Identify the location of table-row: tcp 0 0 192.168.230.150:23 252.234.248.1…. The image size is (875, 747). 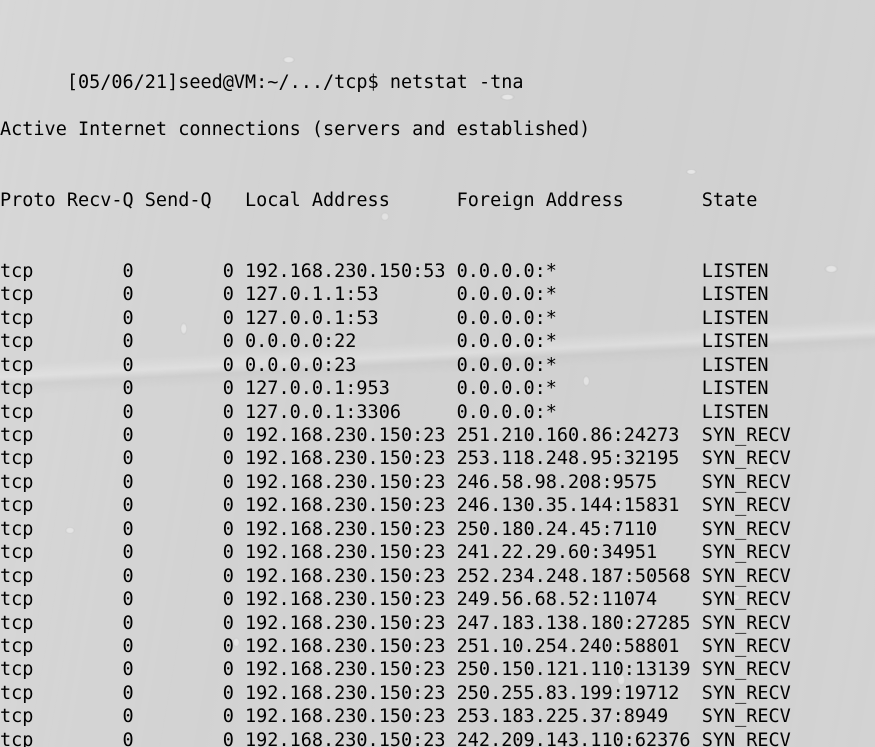
(395, 576).